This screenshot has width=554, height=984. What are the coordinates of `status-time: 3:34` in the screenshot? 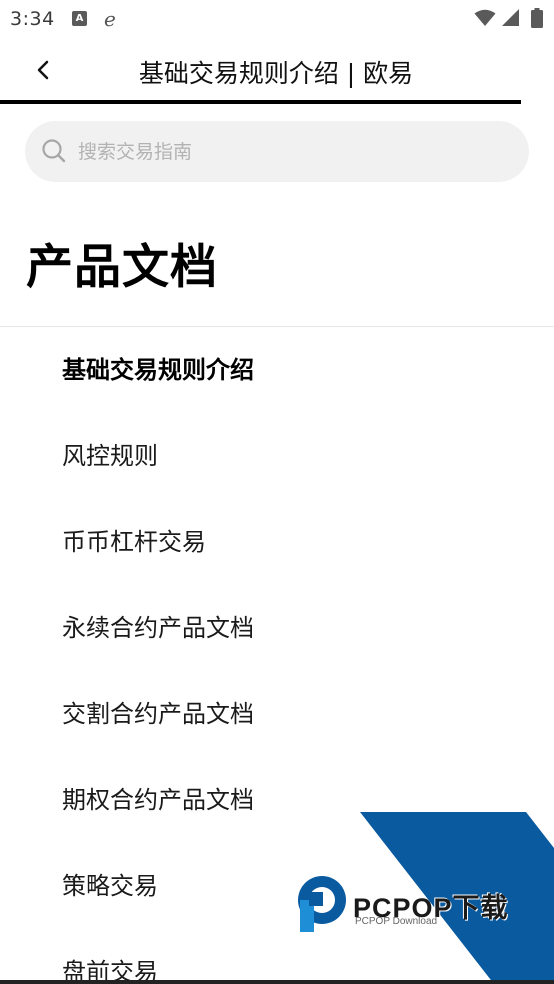 It's located at (32, 19).